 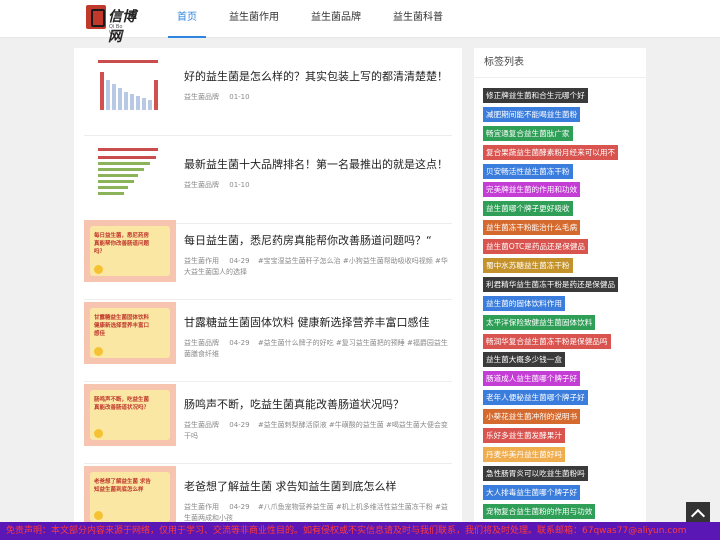 I want to click on thumbnail-text: 甘露糖益生菌固体饮料 健康新选择营养丰富口感佳, so click(x=122, y=326).